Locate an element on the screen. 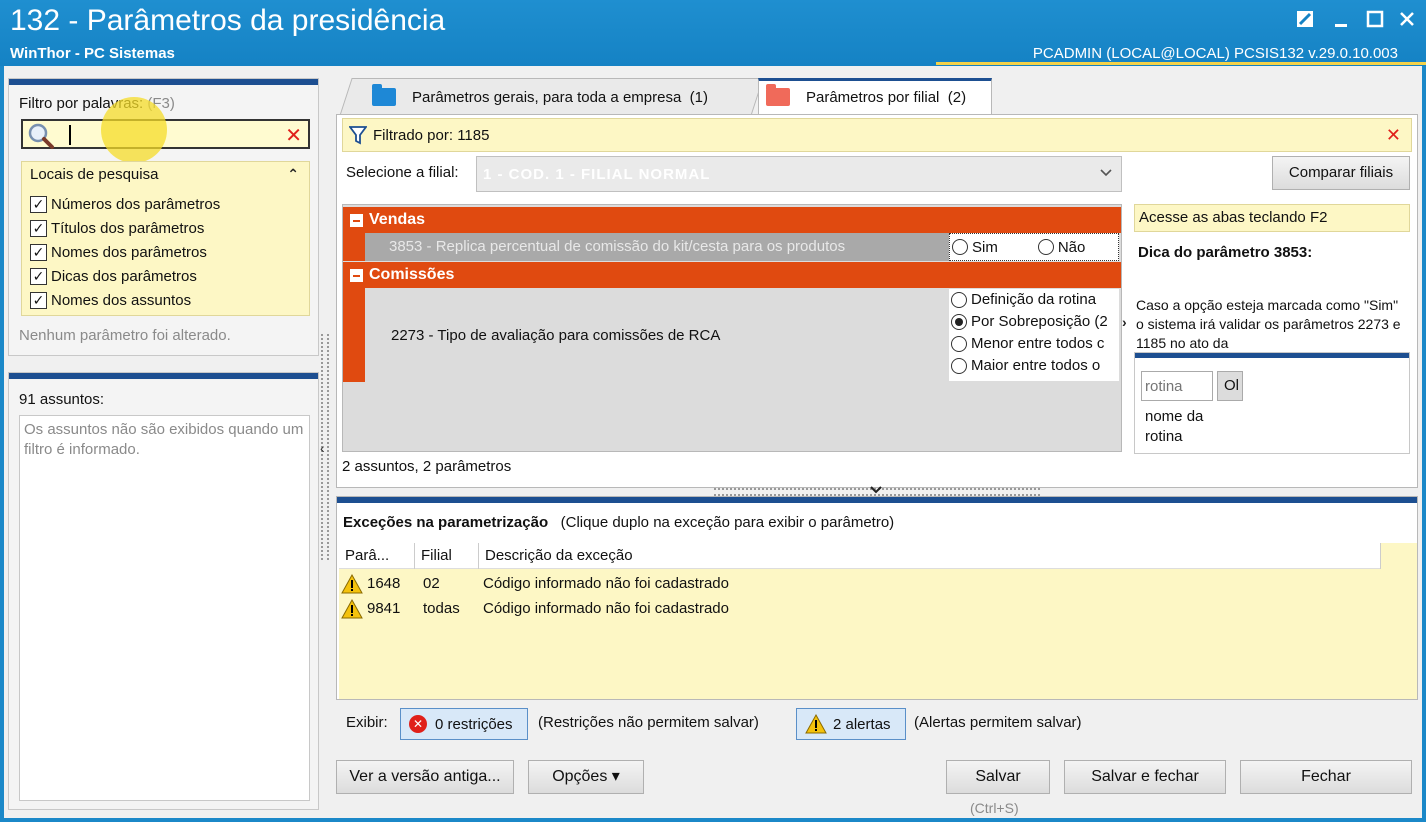  cell-param: 1648 is located at coordinates (384, 583).